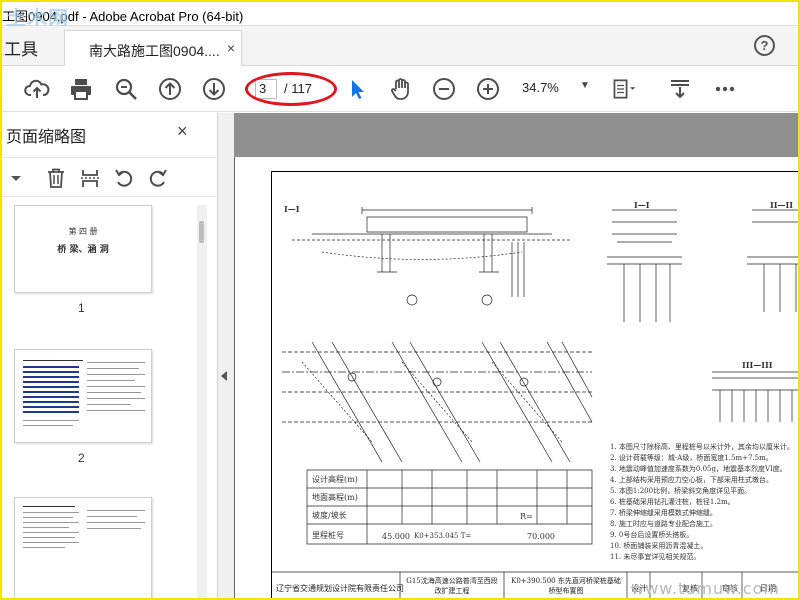 This screenshot has height=600, width=800. What do you see at coordinates (335, 497) in the screenshot?
I see `table-row-label: 地面高程(m)` at bounding box center [335, 497].